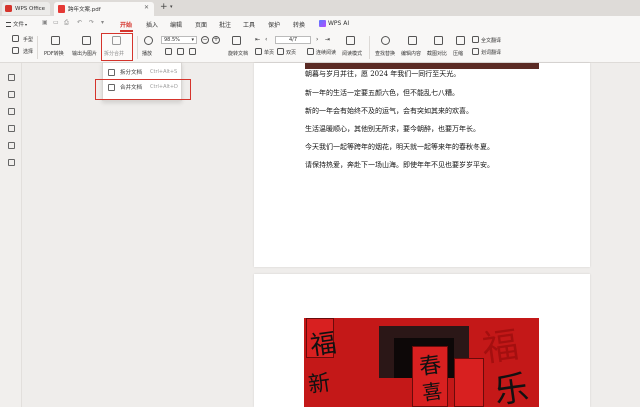 The image size is (640, 407). I want to click on save-icon: ▣, so click(45, 22).